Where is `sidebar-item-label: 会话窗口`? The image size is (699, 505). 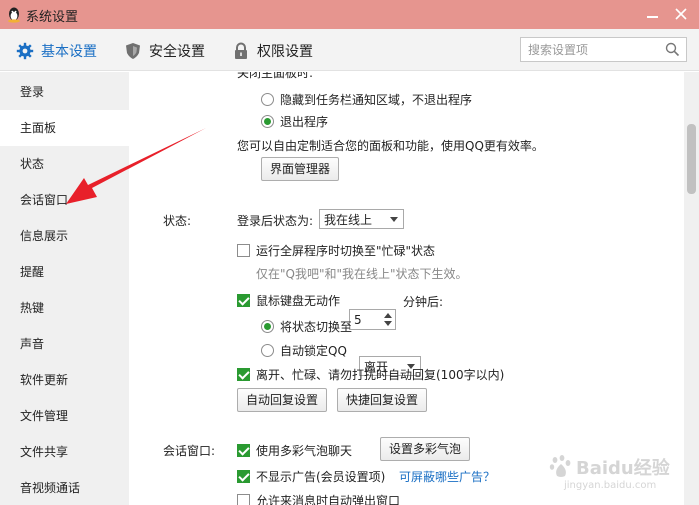
sidebar-item-label: 会话窗口 is located at coordinates (44, 200).